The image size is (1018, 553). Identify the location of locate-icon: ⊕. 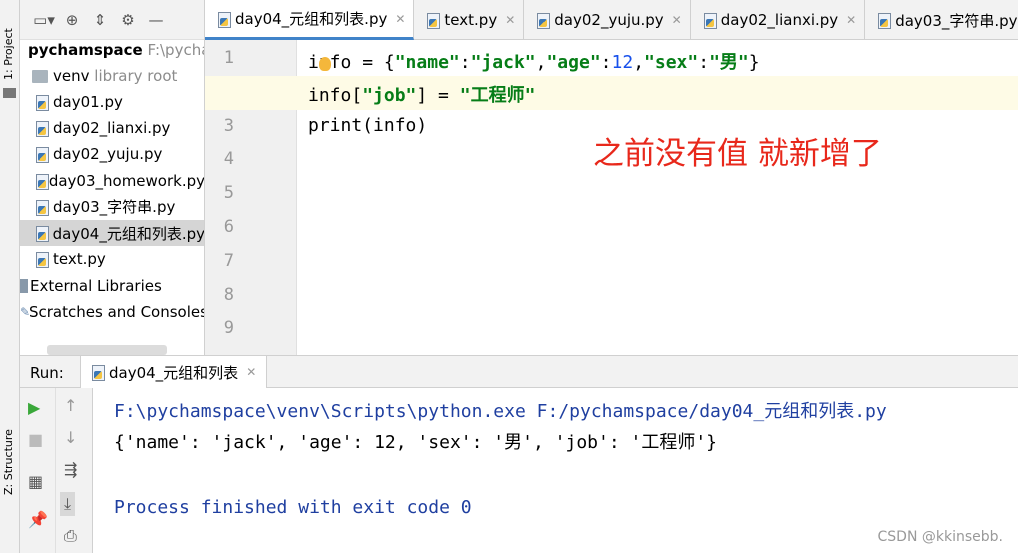
(72, 20).